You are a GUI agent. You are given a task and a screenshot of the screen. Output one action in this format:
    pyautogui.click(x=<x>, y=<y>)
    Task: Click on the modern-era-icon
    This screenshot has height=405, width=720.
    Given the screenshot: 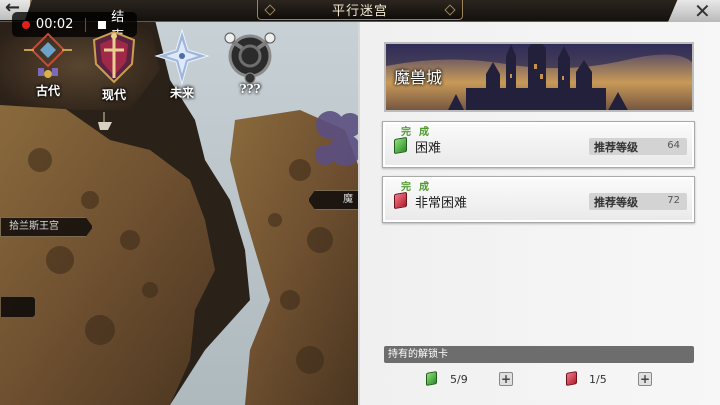 What is the action you would take?
    pyautogui.click(x=114, y=57)
    